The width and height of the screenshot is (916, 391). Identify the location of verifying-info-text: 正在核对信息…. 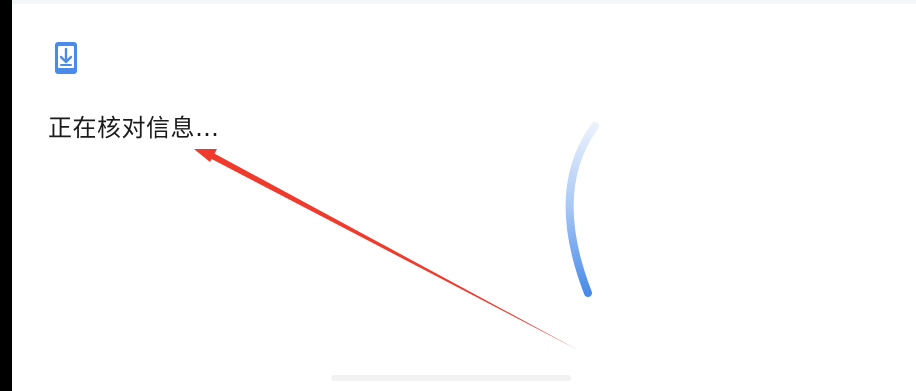
(134, 128).